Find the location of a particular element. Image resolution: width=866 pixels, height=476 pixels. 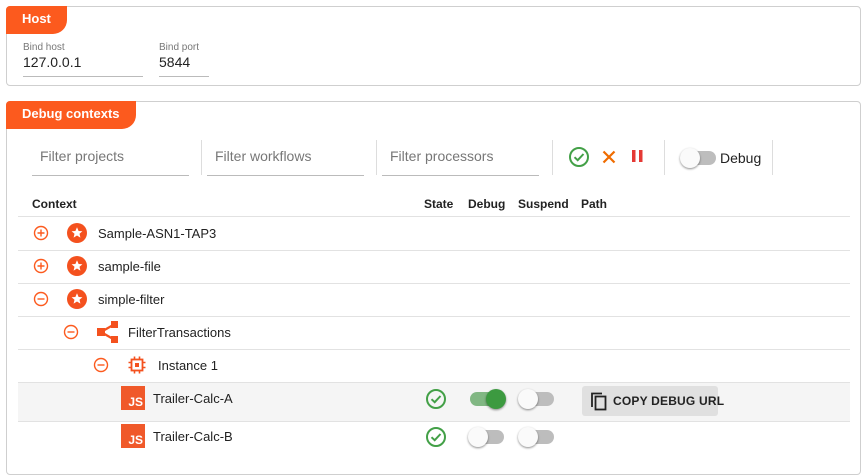

workflow-name: FilterTransactions is located at coordinates (179, 332).